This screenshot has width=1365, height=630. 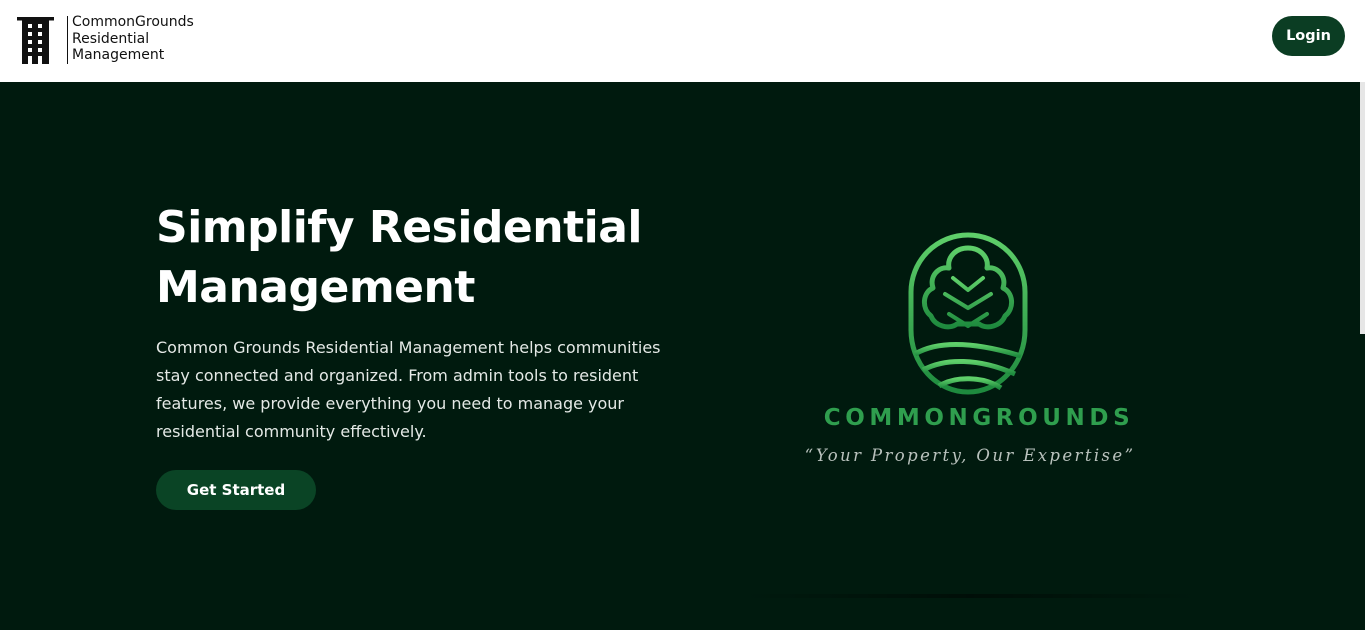 What do you see at coordinates (152, 39) in the screenshot?
I see `brand-name: CommonGrounds Residential Management` at bounding box center [152, 39].